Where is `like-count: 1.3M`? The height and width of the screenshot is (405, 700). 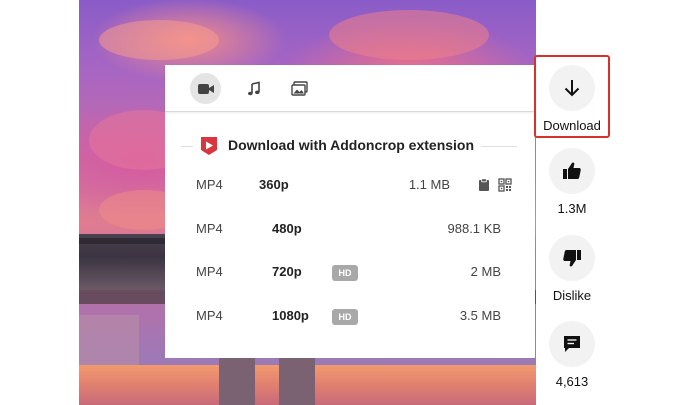 like-count: 1.3M is located at coordinates (572, 208).